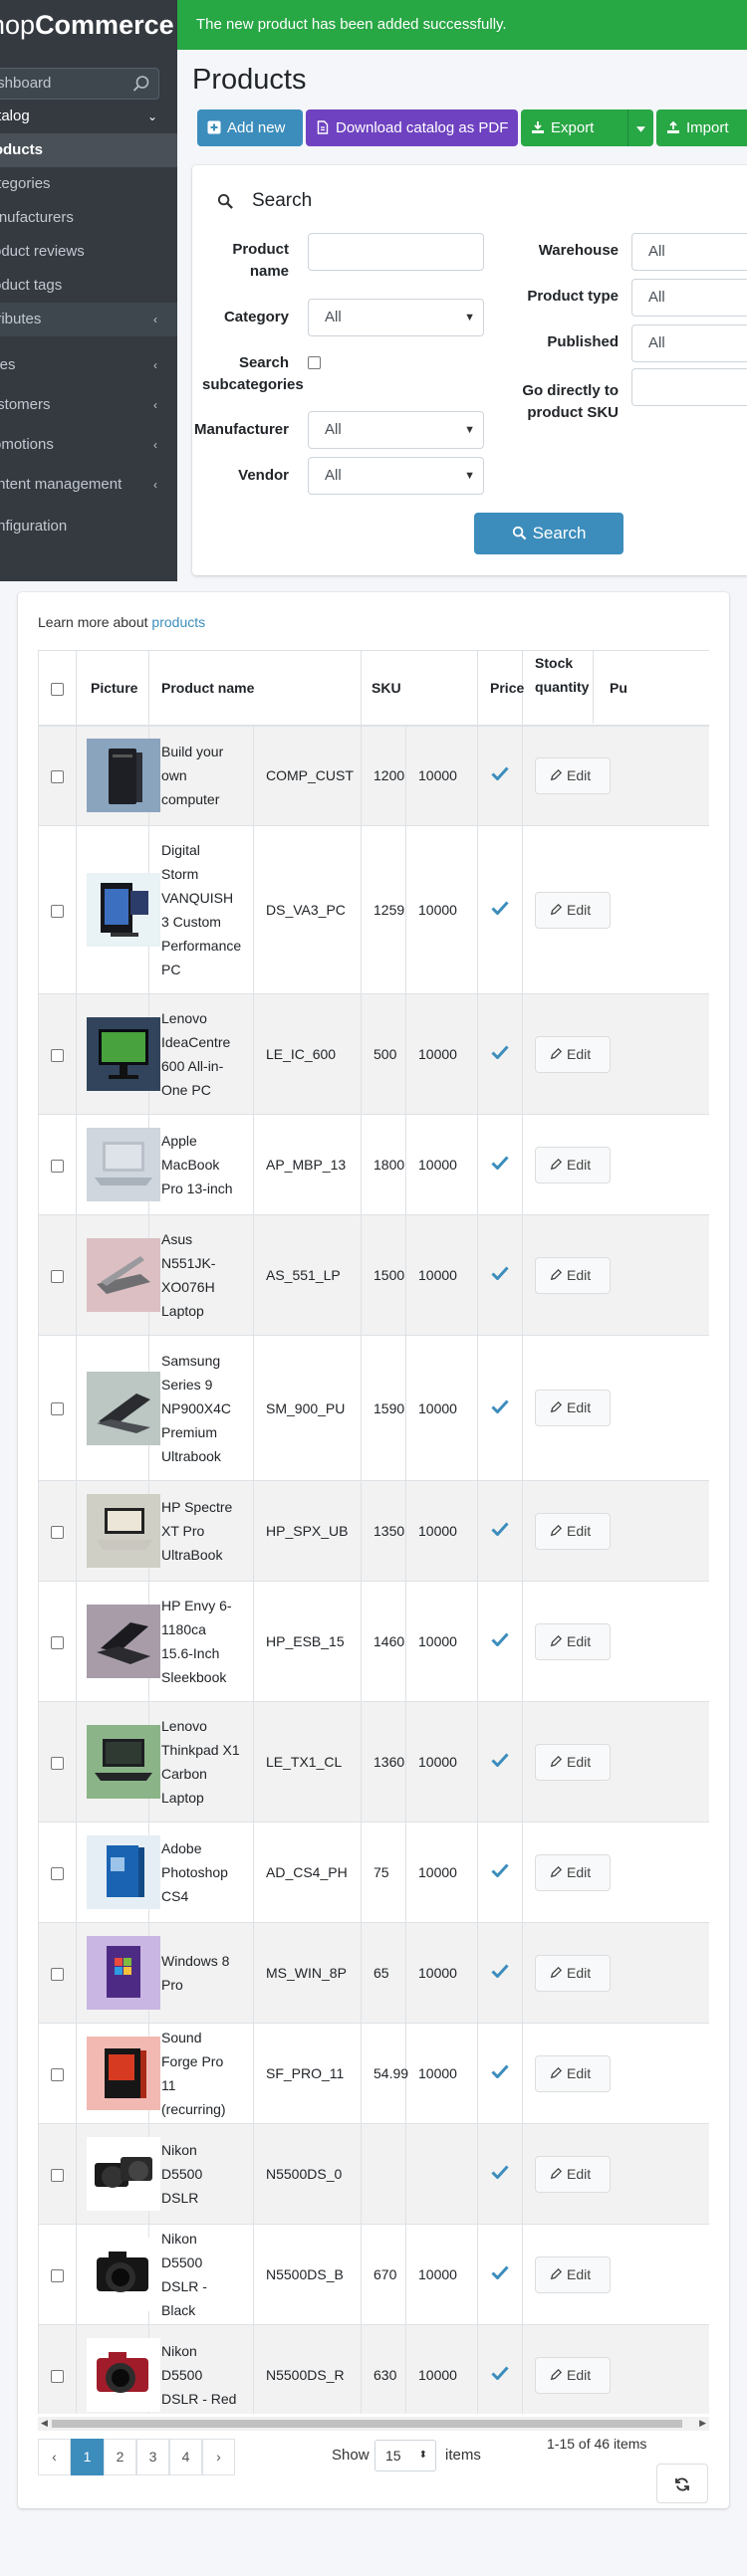  Describe the element at coordinates (615, 1054) in the screenshot. I see `product-actions-cell: Edit` at that location.